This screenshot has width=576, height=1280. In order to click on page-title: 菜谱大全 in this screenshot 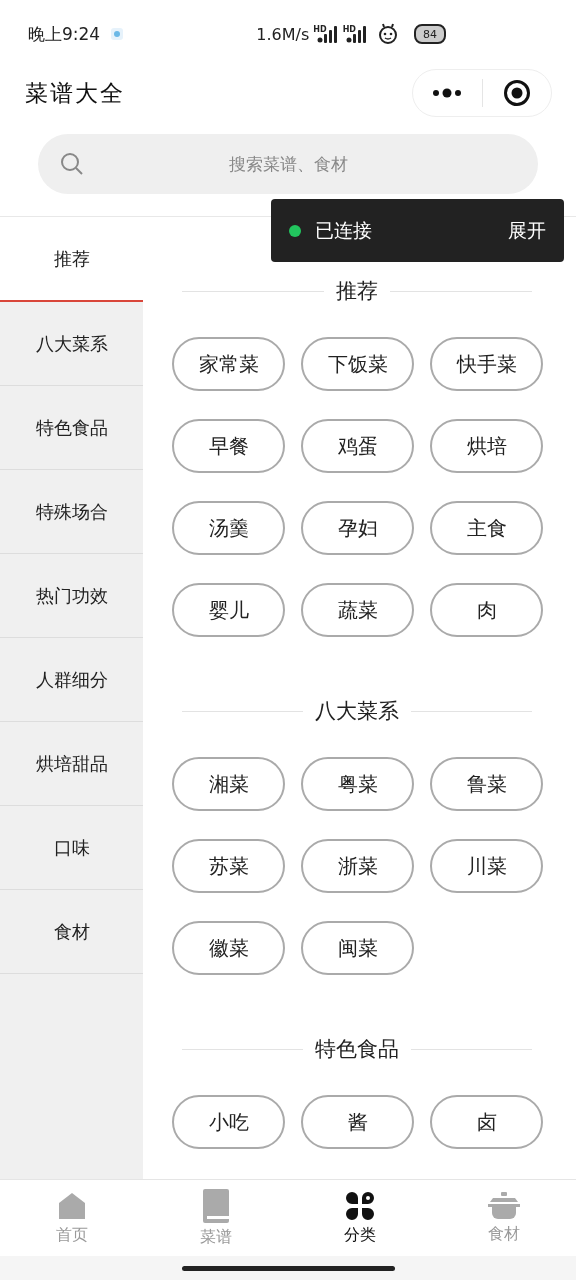, I will do `click(75, 93)`.